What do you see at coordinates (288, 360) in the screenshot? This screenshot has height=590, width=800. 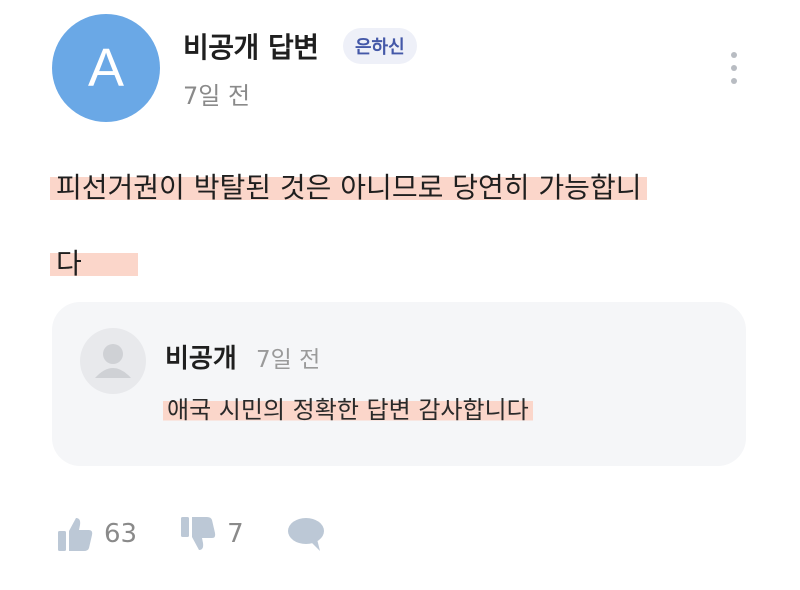 I see `reply-timestamp: 7일 전` at bounding box center [288, 360].